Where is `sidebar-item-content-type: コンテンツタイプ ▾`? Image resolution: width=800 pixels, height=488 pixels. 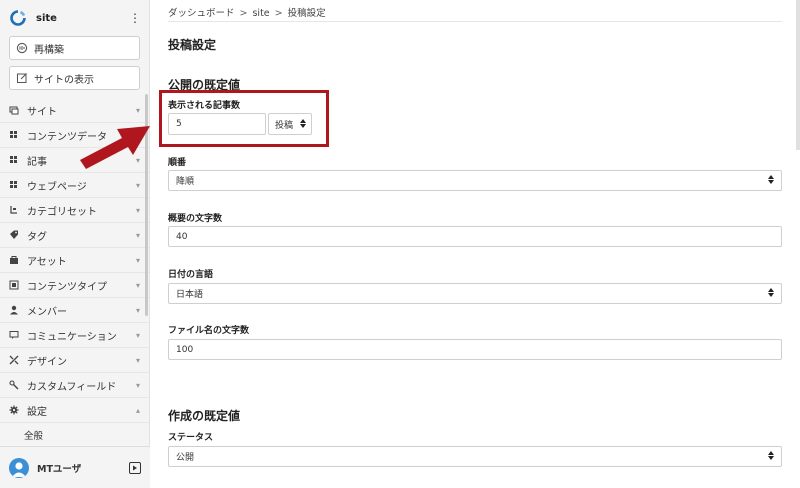
sidebar-item-content-type: コンテンツタイプ ▾ is located at coordinates (74, 285).